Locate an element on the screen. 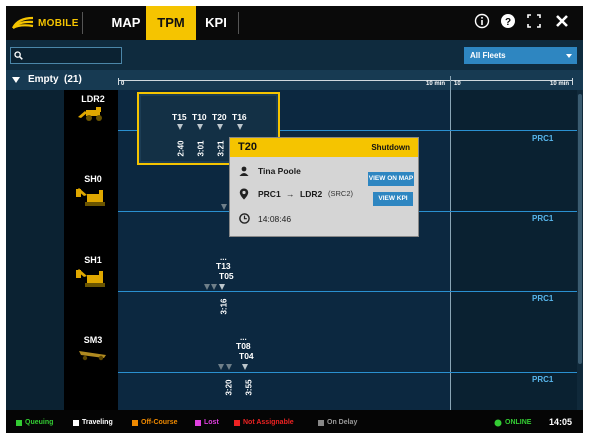 This screenshot has width=590, height=433. event-time: 14:08:46 is located at coordinates (275, 219).